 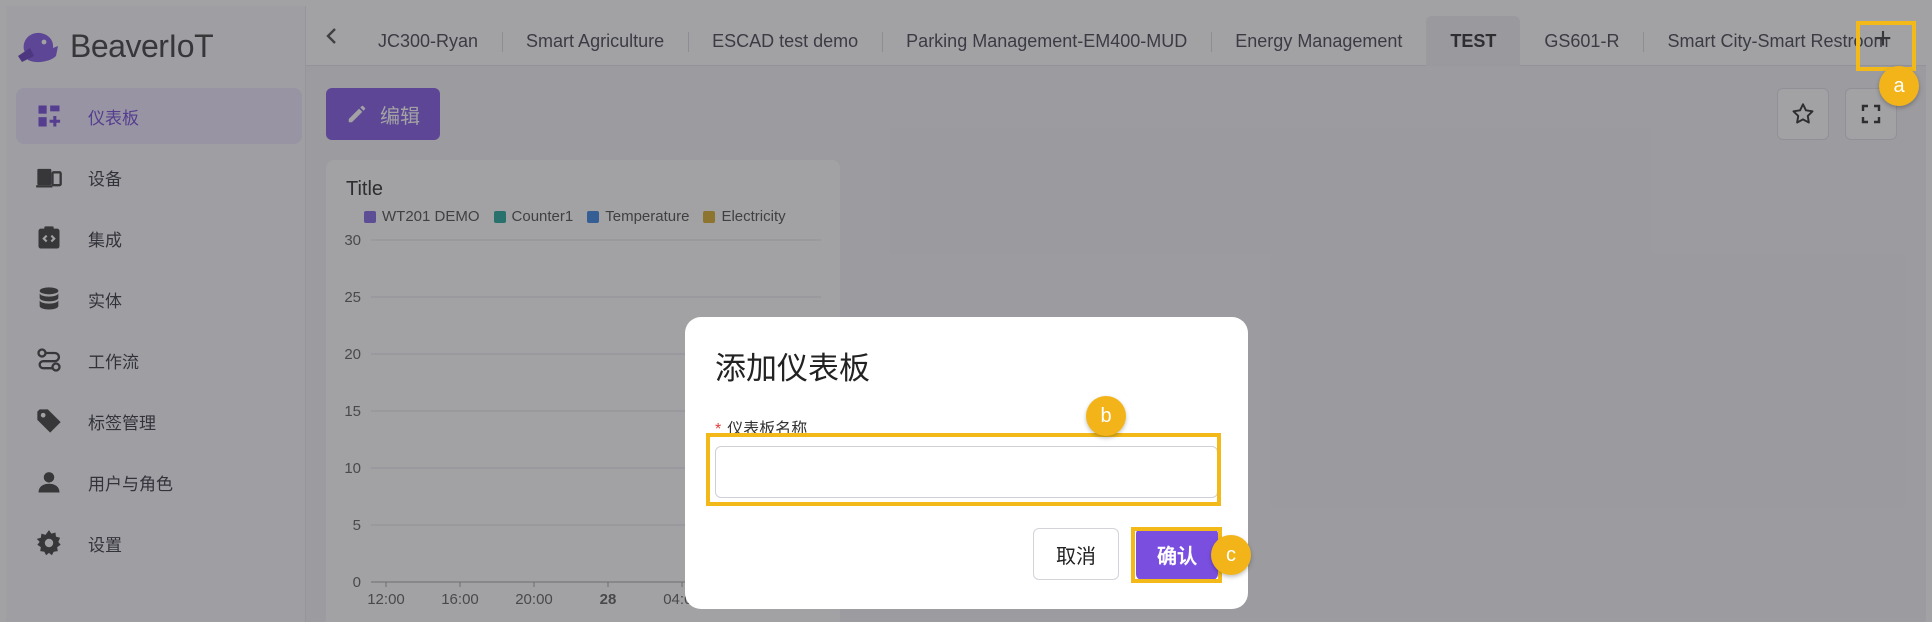 I want to click on dialog-title: 添加仪表板, so click(x=792, y=368).